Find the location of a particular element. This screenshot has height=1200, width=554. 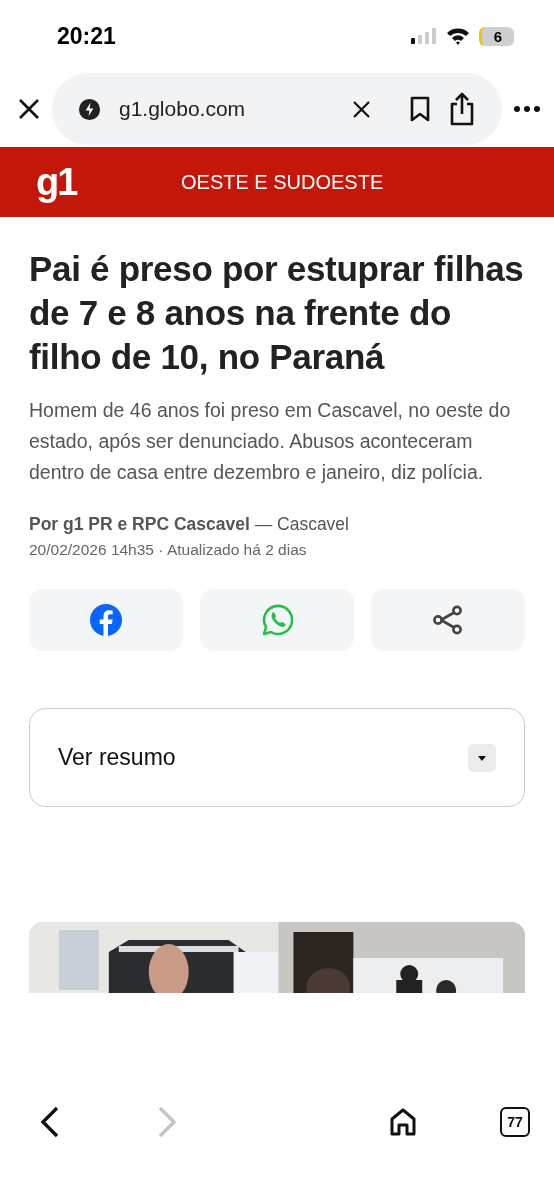

article-date: 20/02/2026 14h35 · Atualizado há 2 dias is located at coordinates (168, 550).